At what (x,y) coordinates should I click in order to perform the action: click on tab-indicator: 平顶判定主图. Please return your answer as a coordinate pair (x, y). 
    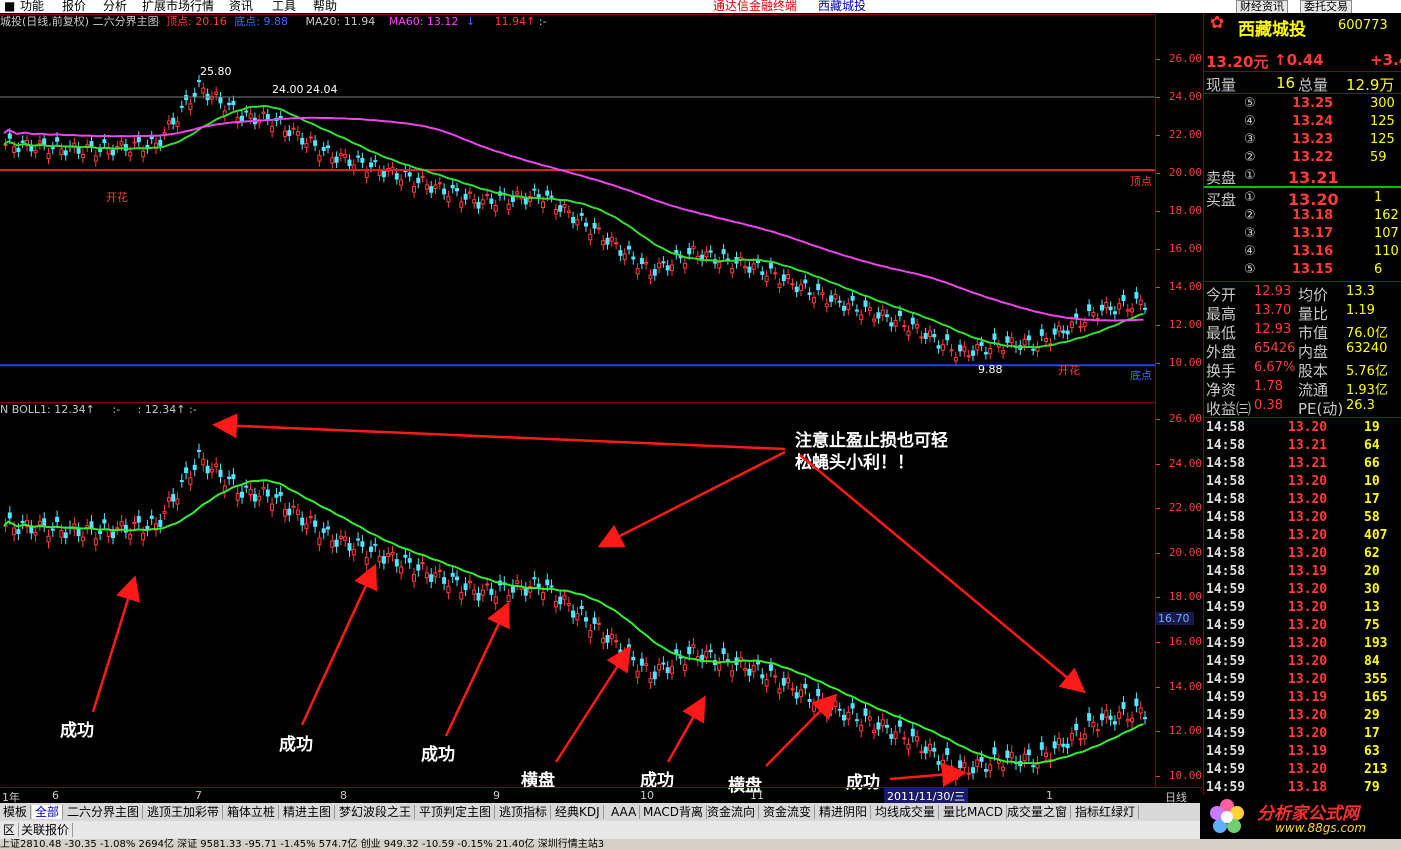
    Looking at the image, I should click on (456, 812).